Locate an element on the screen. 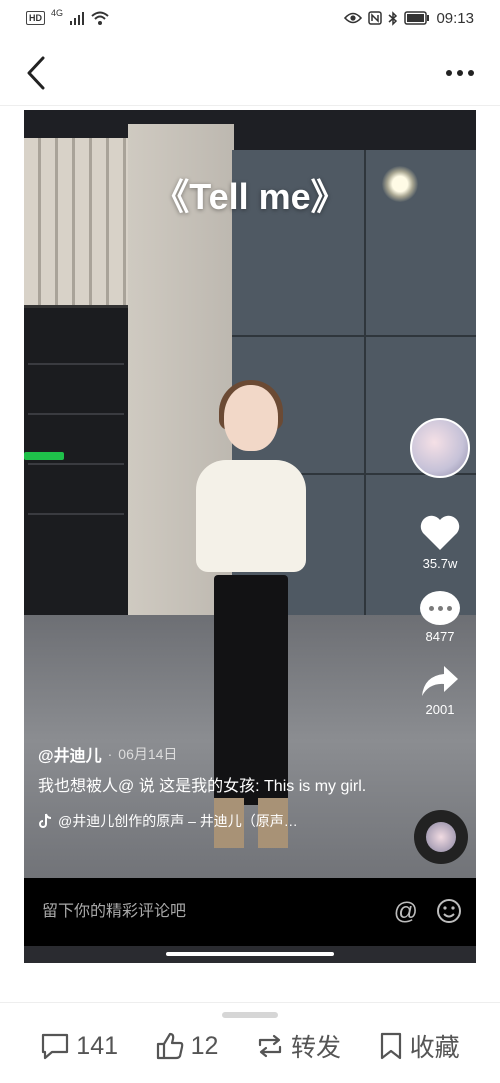  comment-input is located at coordinates (192, 912).